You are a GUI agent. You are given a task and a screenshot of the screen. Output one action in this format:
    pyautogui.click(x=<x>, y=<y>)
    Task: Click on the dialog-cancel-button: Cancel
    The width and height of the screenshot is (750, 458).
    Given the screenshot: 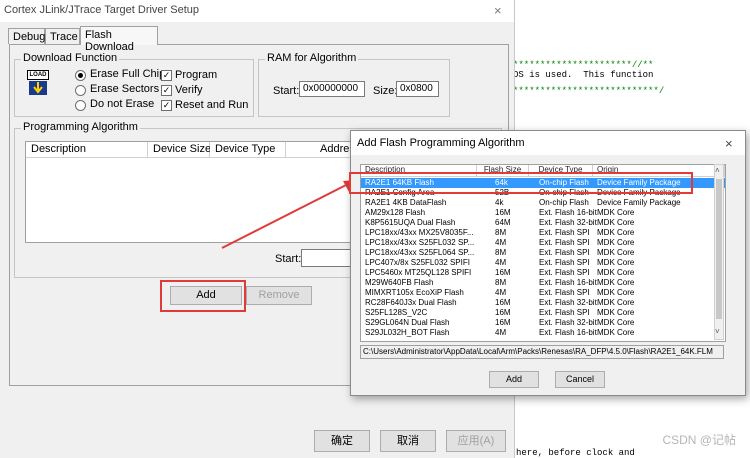 What is the action you would take?
    pyautogui.click(x=580, y=379)
    